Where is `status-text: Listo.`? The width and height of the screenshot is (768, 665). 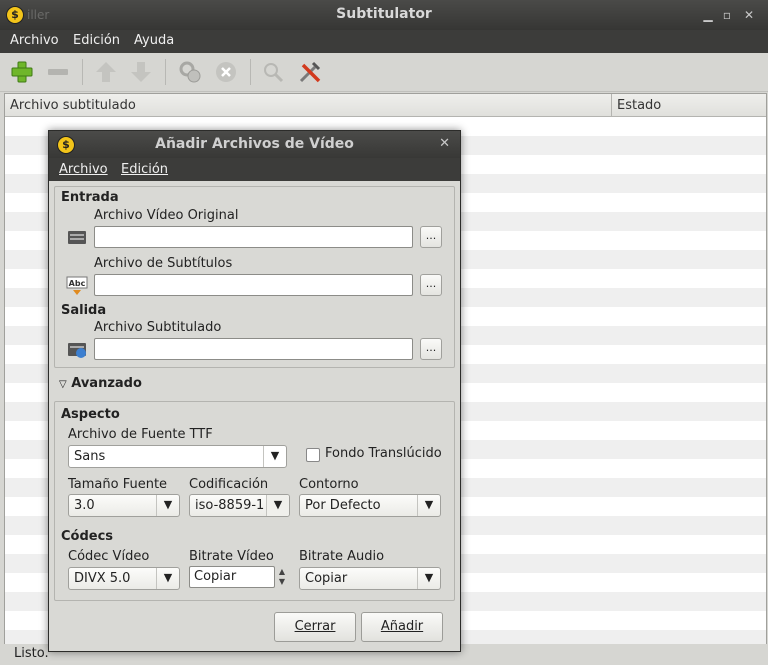 status-text: Listo. is located at coordinates (31, 653).